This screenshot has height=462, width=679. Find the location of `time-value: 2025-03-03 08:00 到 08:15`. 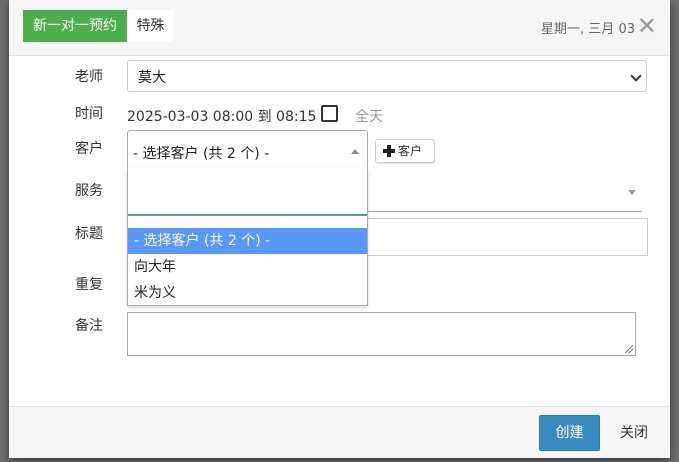

time-value: 2025-03-03 08:00 到 08:15 is located at coordinates (221, 116).